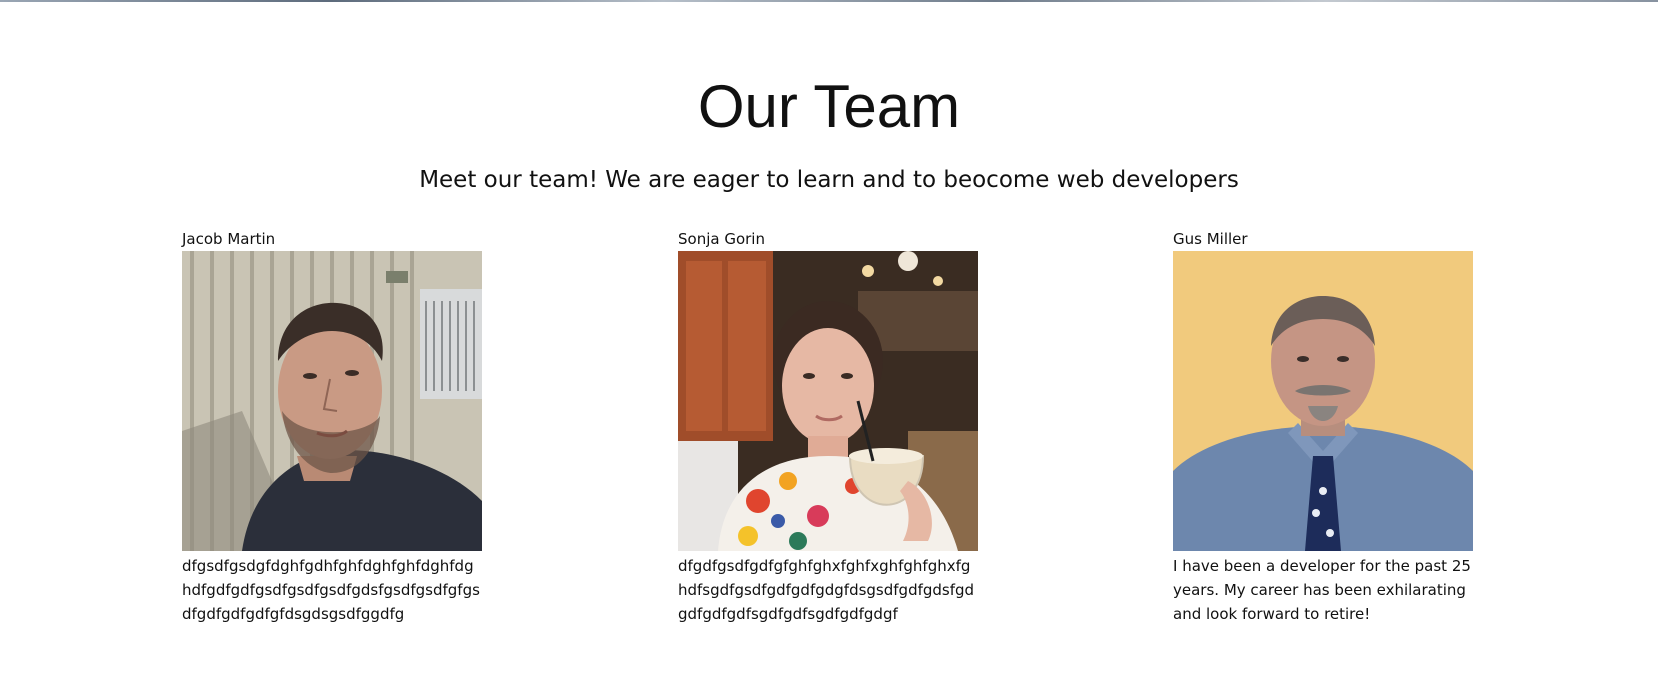 Image resolution: width=1658 pixels, height=686 pixels. I want to click on page-title: Our Team, so click(829, 106).